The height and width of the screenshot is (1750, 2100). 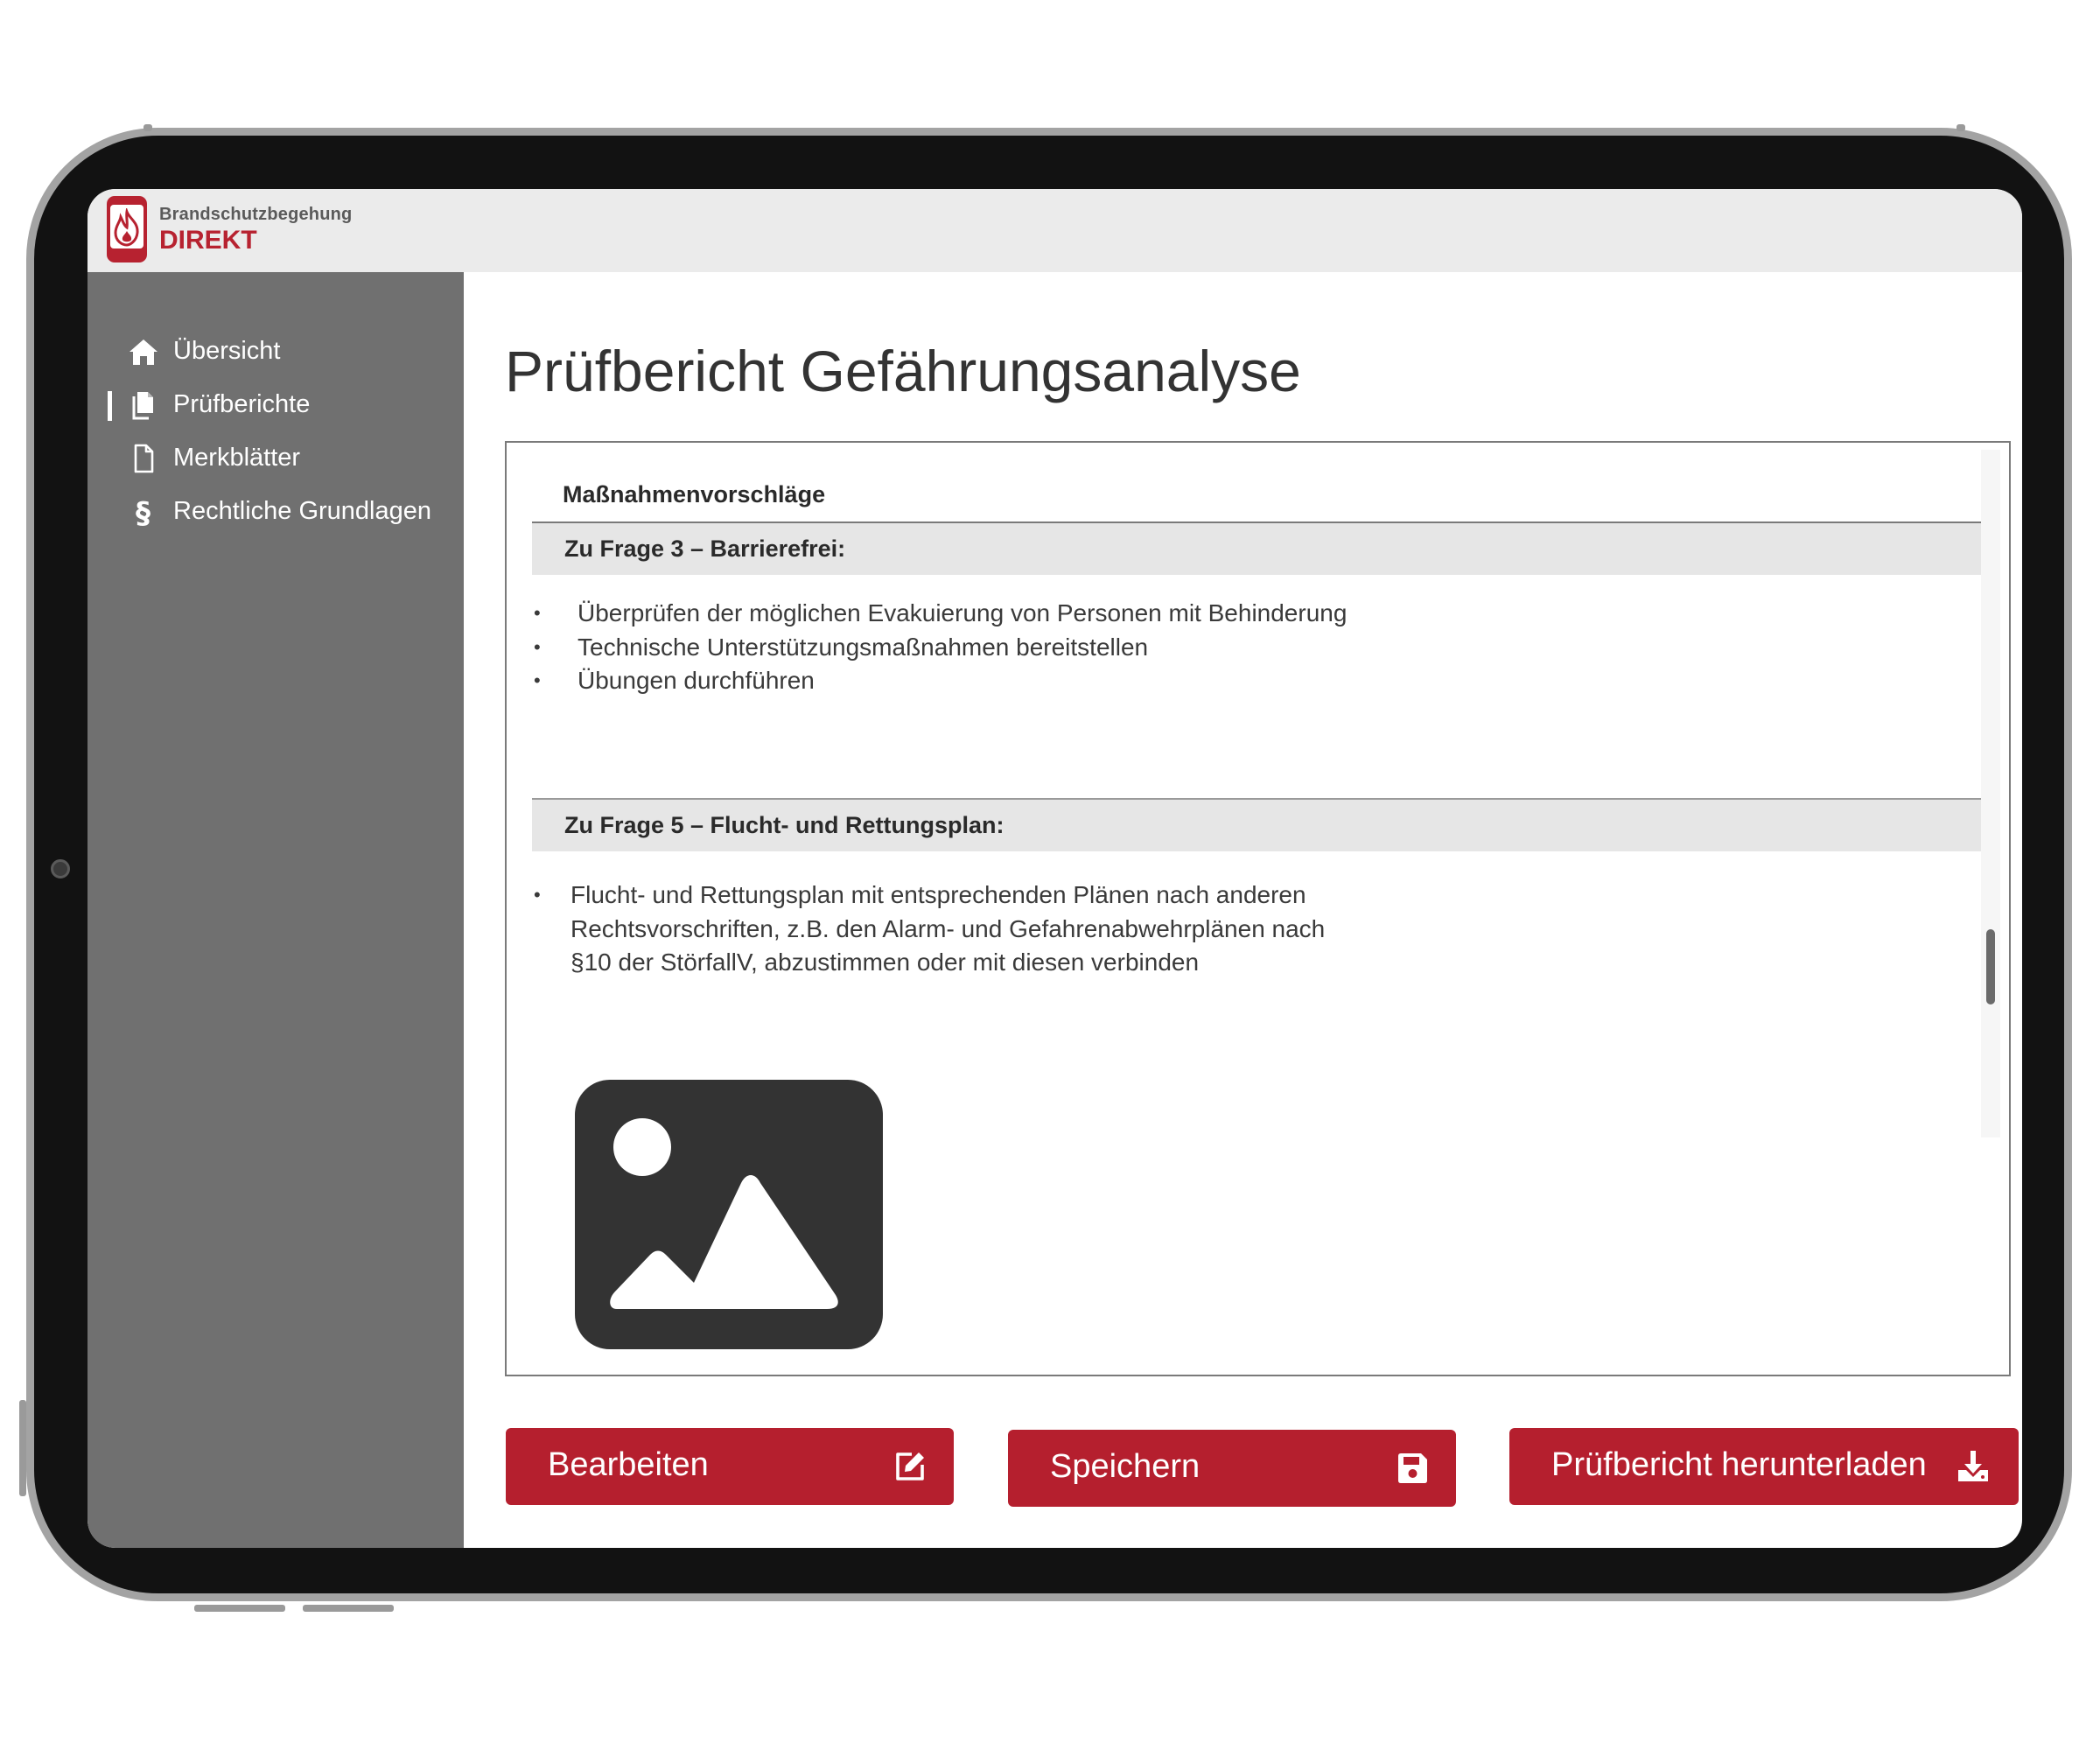 What do you see at coordinates (694, 494) in the screenshot?
I see `section-title: Maßnahmenvorschläge` at bounding box center [694, 494].